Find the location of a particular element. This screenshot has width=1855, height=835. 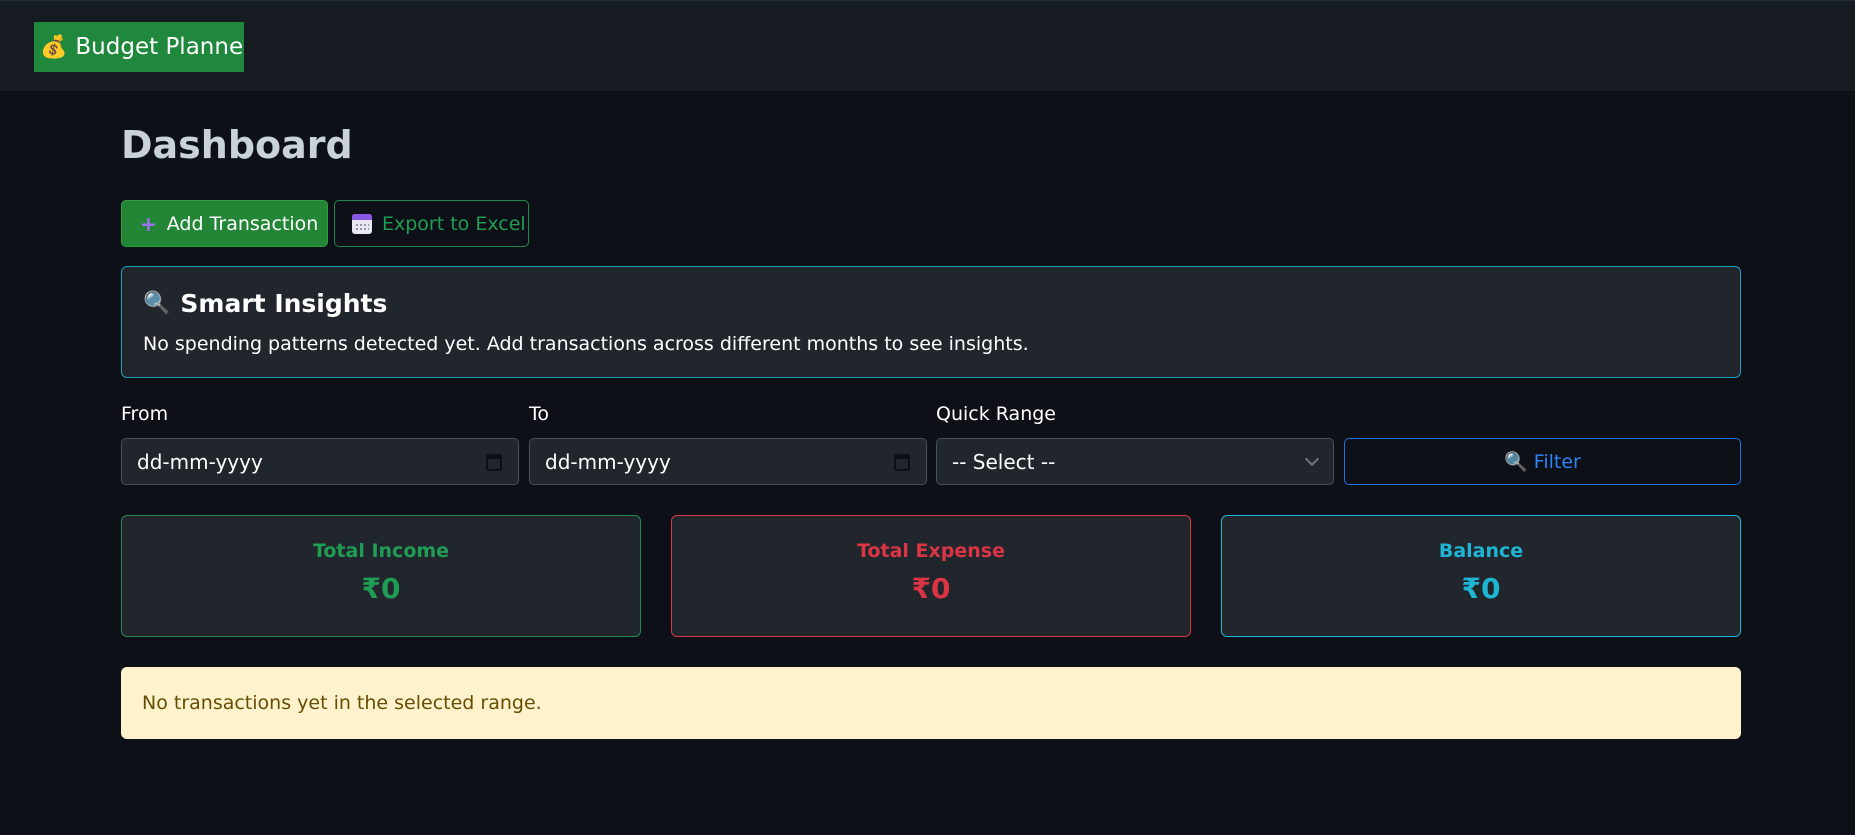

brand-label: Budget Planner is located at coordinates (159, 47).